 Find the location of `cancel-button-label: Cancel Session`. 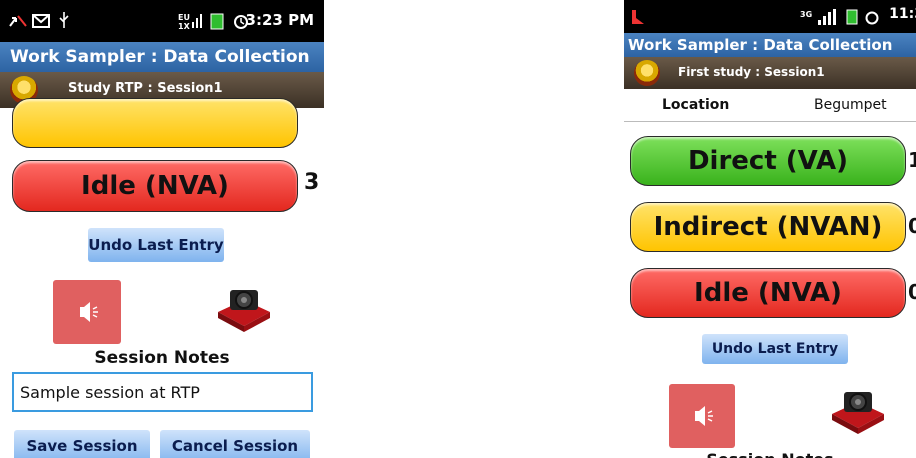

cancel-button-label: Cancel Session is located at coordinates (235, 446).